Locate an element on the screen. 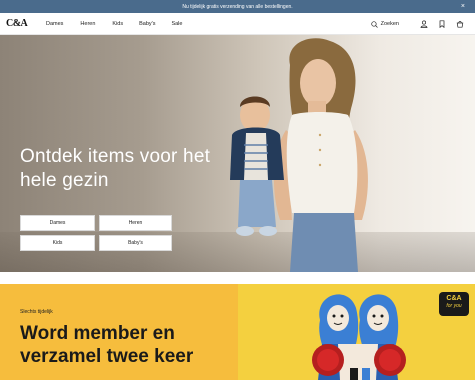  close-icon: × is located at coordinates (463, 6).